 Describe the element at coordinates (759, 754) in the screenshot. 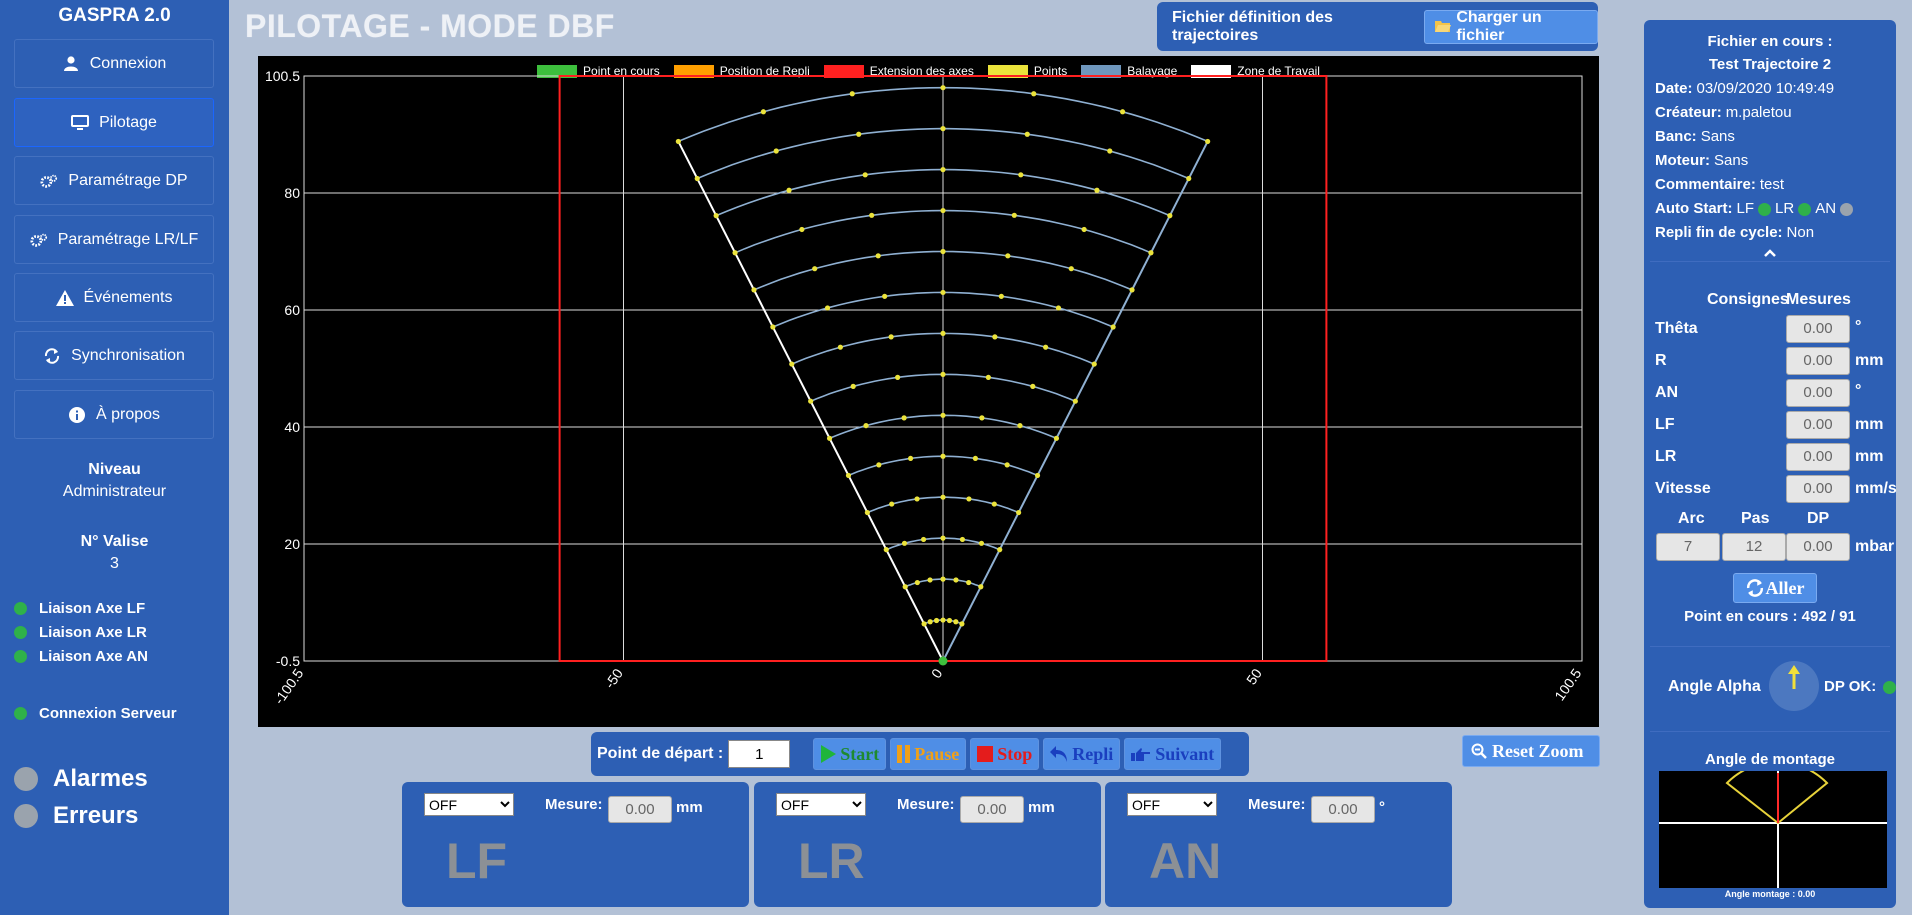

I see `start-point-input` at that location.